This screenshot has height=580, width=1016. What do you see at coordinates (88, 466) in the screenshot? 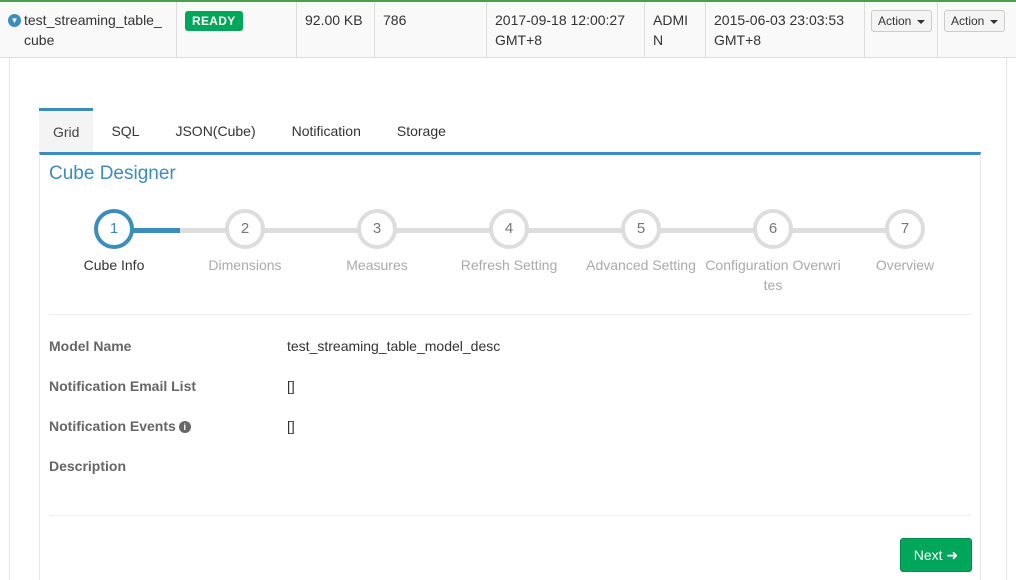
I see `field-label: Description` at bounding box center [88, 466].